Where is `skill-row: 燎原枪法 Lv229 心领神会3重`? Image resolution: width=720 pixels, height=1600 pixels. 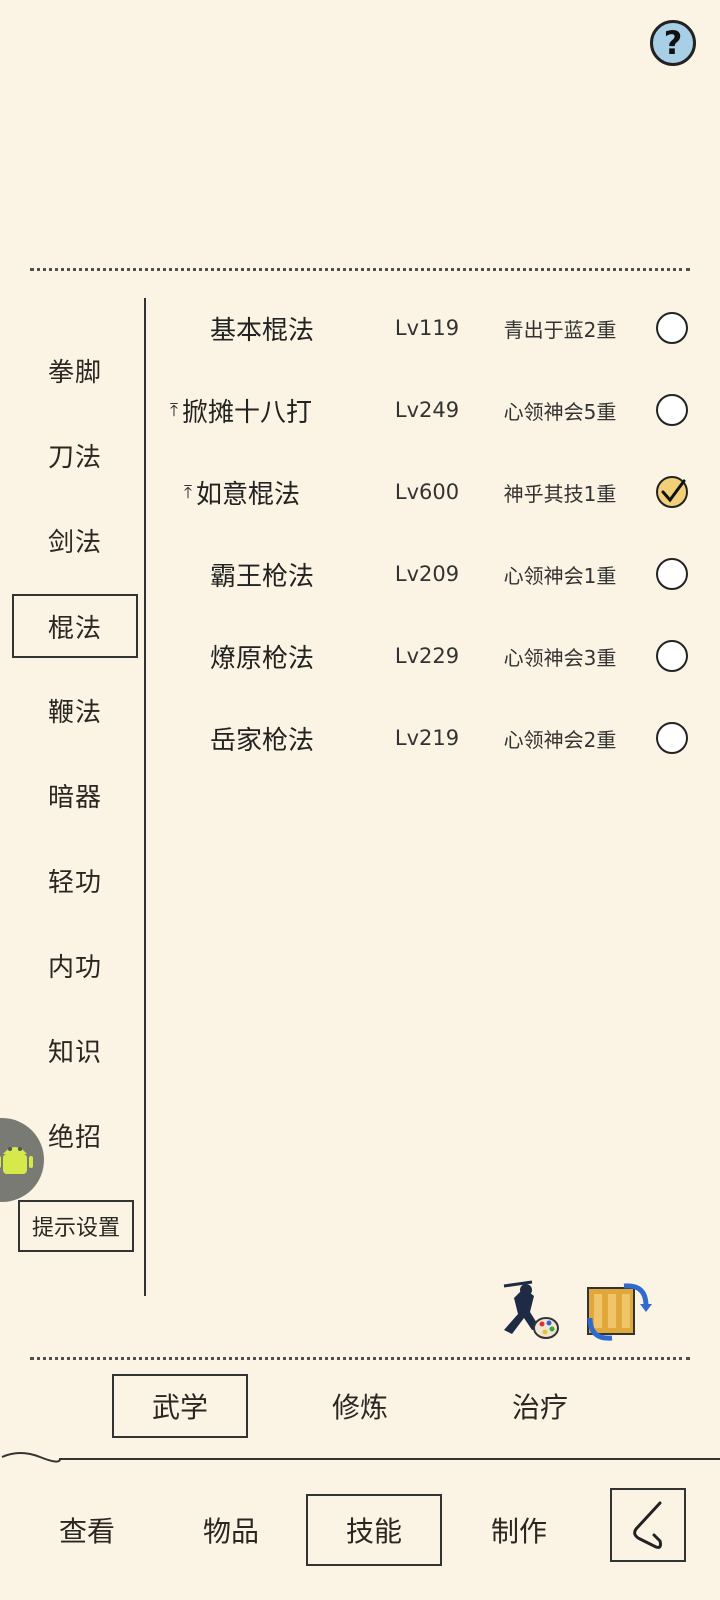
skill-row: 燎原枪法 Lv229 心领神会3重 is located at coordinates (430, 656).